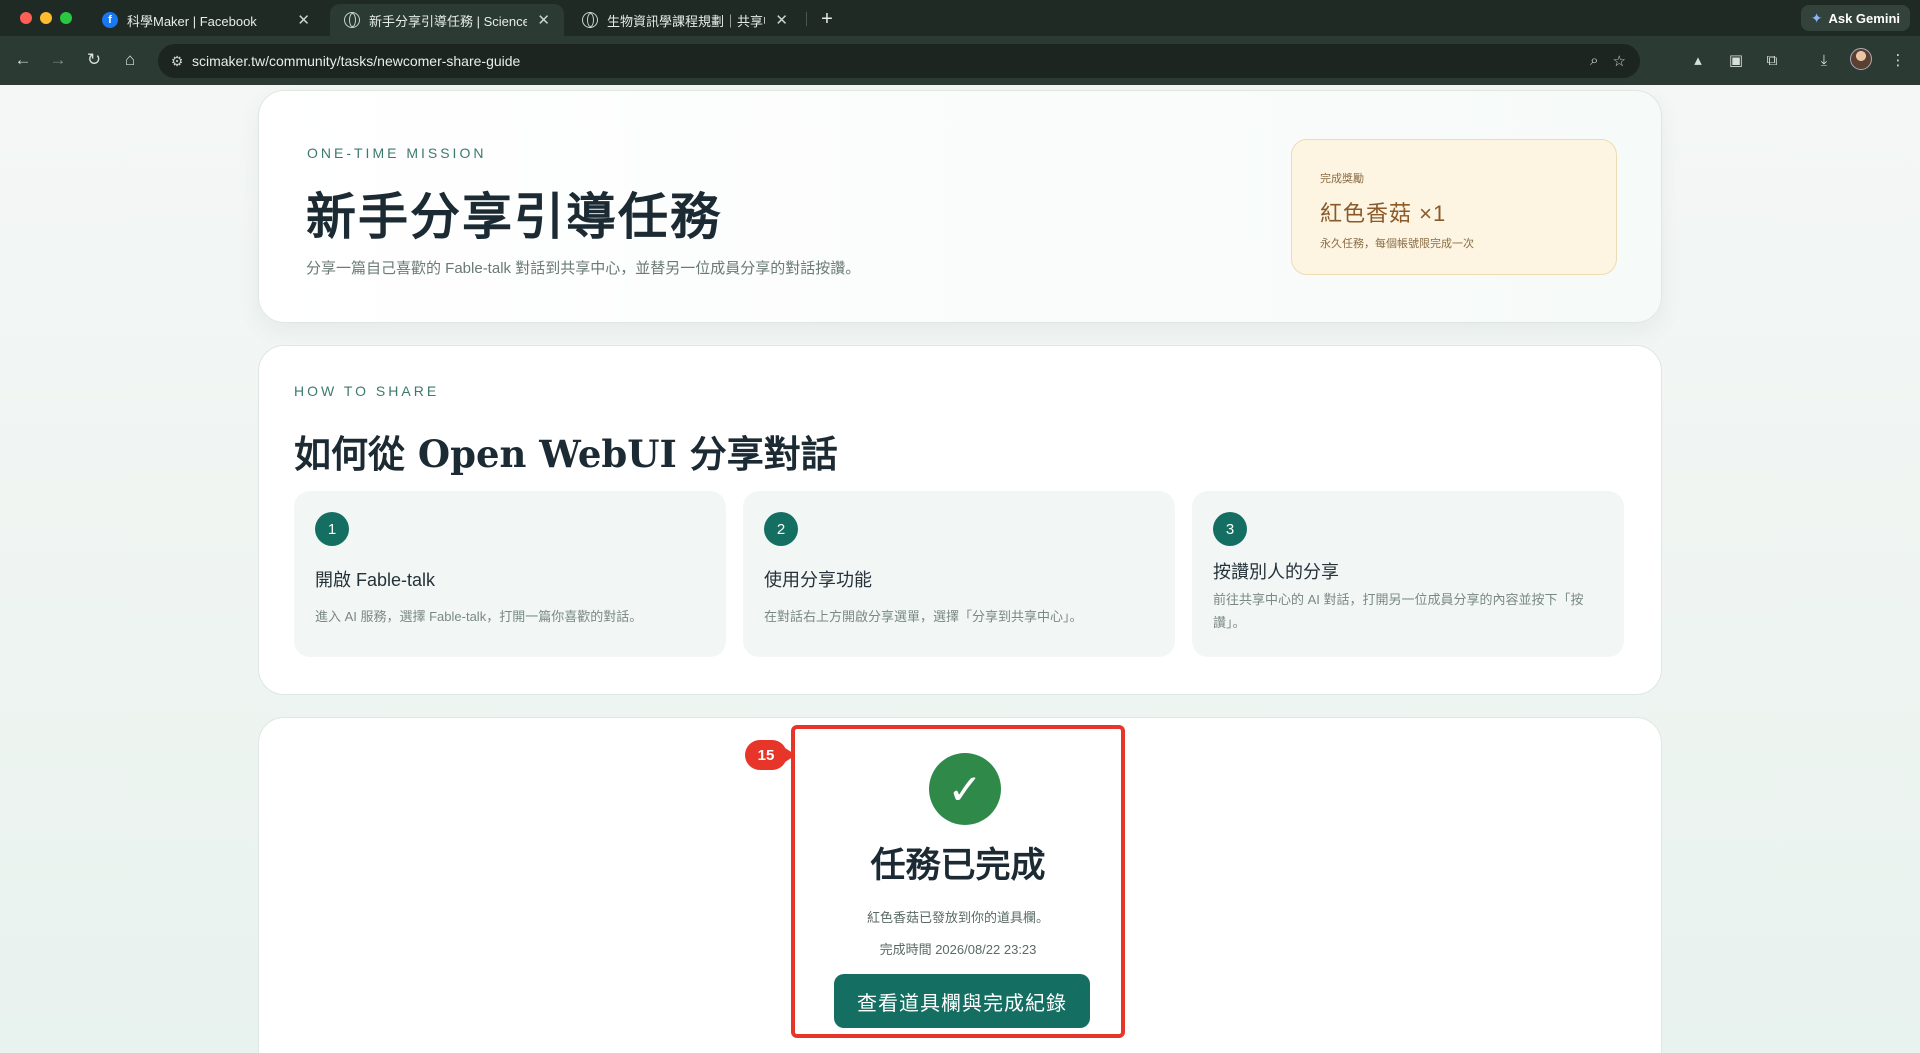 The height and width of the screenshot is (1053, 1920). What do you see at coordinates (94, 60) in the screenshot?
I see `reload-icon: ↻` at bounding box center [94, 60].